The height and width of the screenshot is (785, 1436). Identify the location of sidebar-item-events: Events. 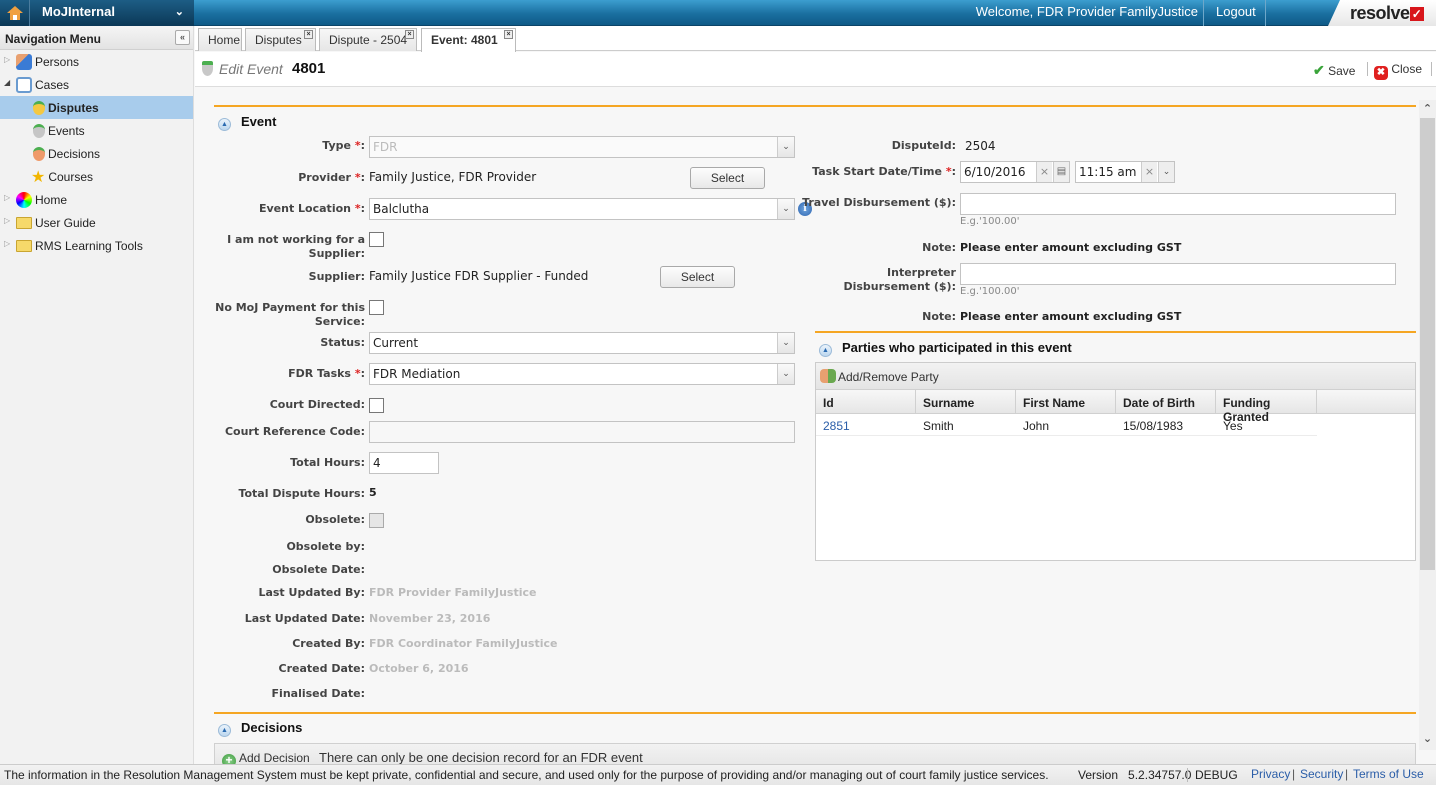
(96, 130).